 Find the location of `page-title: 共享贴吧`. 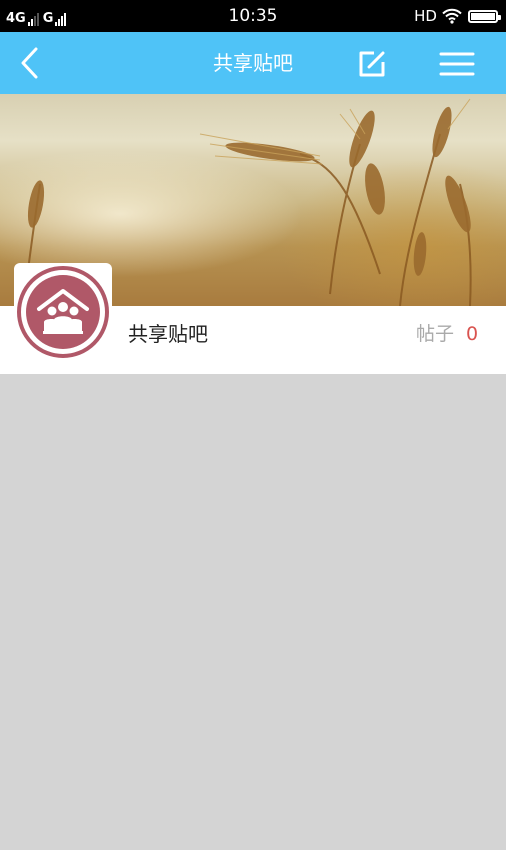

page-title: 共享贴吧 is located at coordinates (253, 63).